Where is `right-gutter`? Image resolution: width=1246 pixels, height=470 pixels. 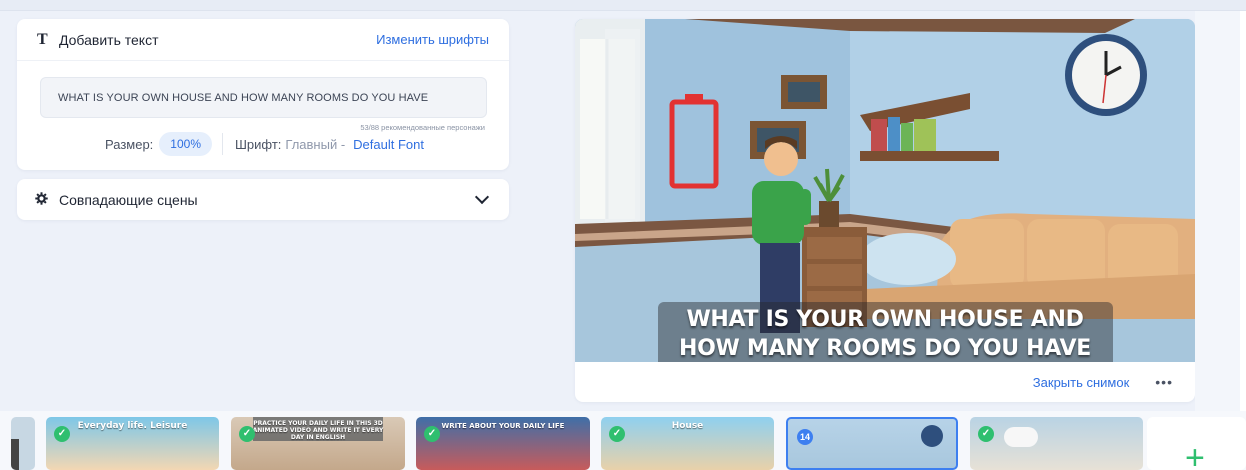
right-gutter is located at coordinates (1220, 211).